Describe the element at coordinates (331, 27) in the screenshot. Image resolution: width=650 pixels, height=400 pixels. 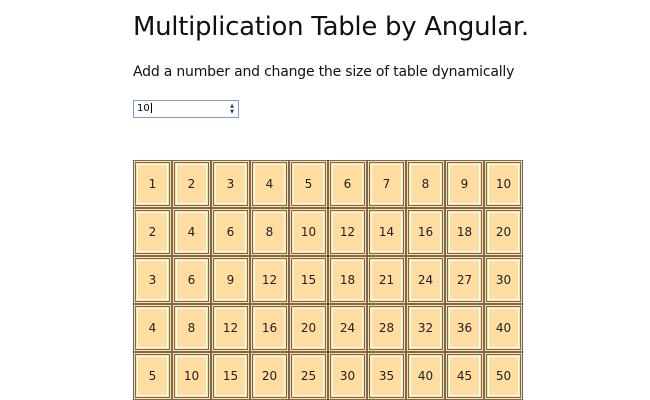
I see `page-title: Multiplication Table by Angular.` at that location.